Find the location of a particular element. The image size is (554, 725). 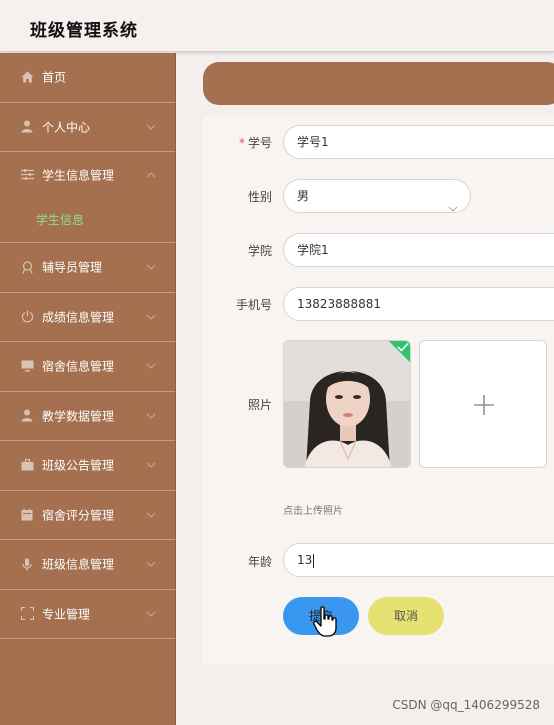

sidebar-item-class-info: 班级信息管理 is located at coordinates (87, 565).